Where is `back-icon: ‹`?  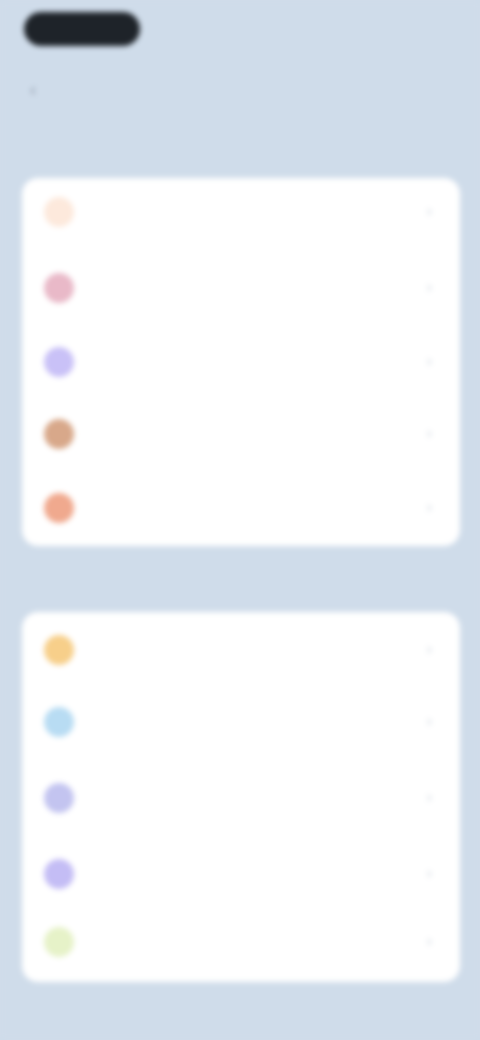
back-icon: ‹ is located at coordinates (33, 90).